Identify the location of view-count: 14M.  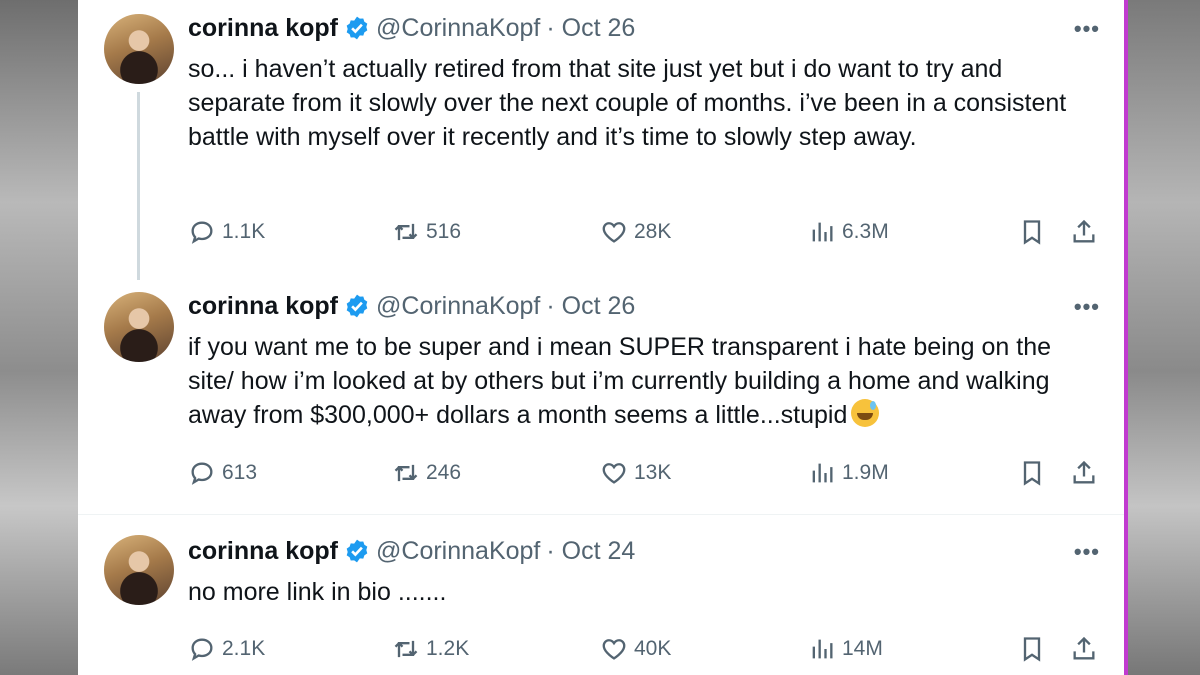
(862, 648).